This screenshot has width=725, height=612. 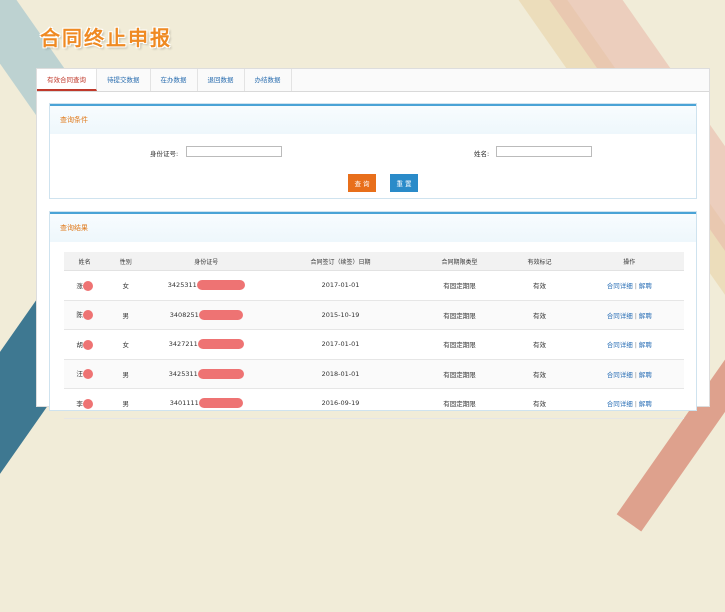 I want to click on name-text: 涨, so click(x=79, y=285).